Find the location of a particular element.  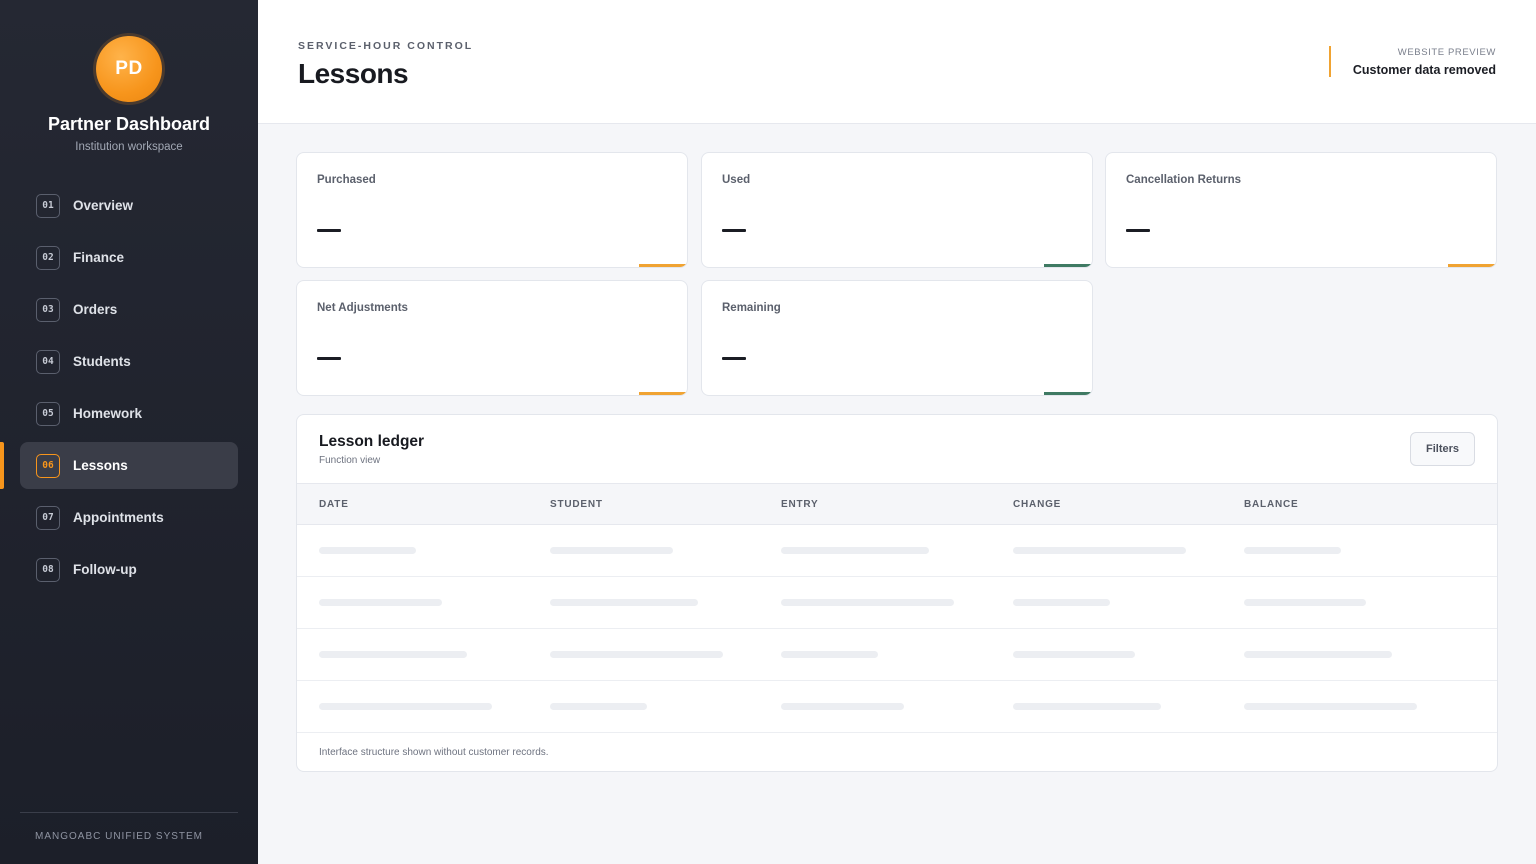

sidebar-item-label: Overview is located at coordinates (103, 205).